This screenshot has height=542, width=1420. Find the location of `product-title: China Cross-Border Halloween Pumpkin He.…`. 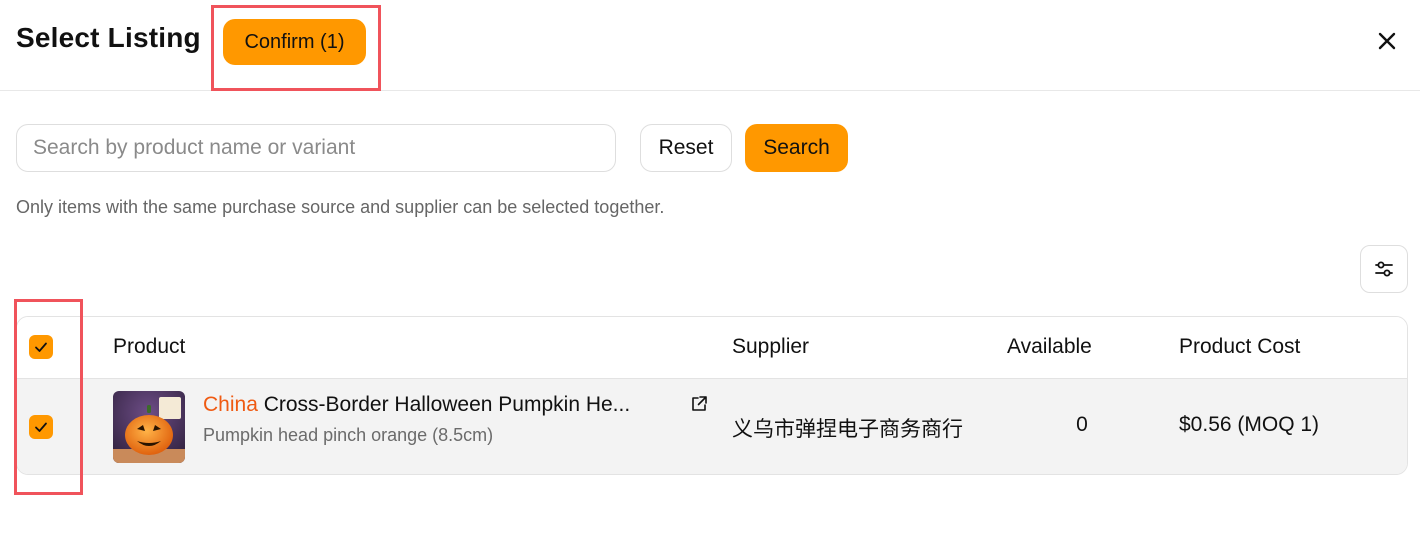

product-title: China Cross-Border Halloween Pumpkin He.… is located at coordinates (416, 405).